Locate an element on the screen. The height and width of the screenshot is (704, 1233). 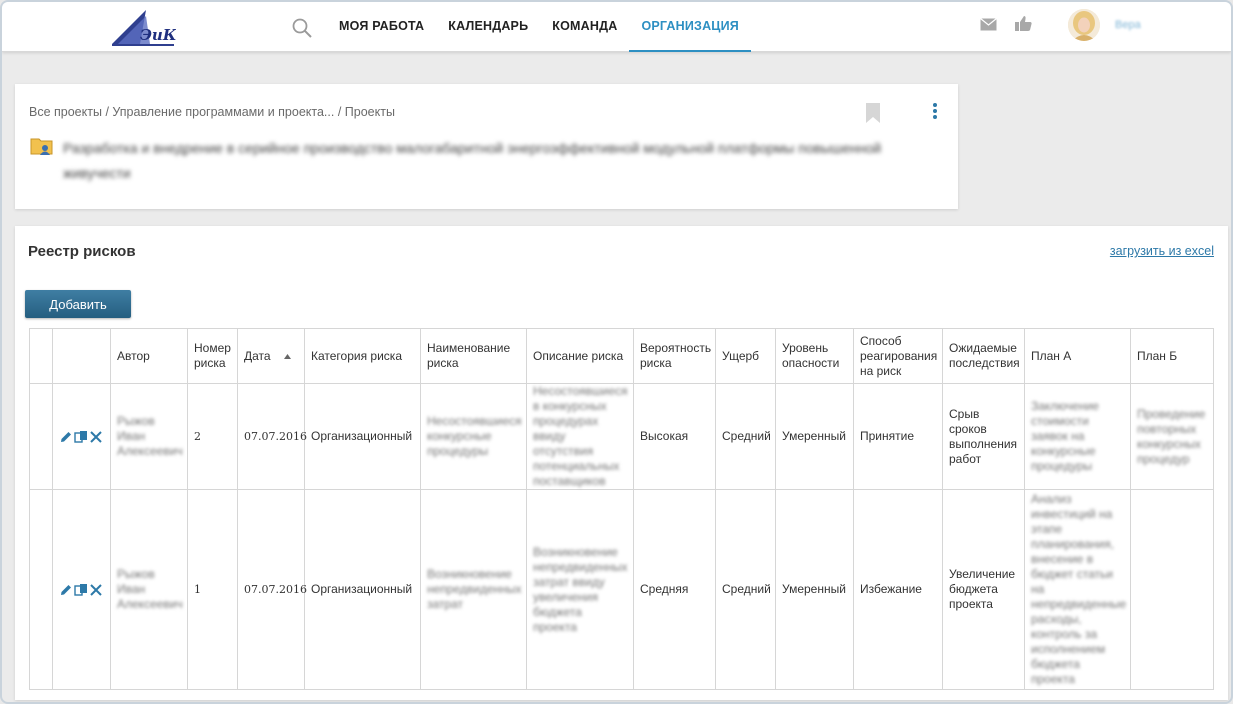
cell-plan-b is located at coordinates (1172, 589).